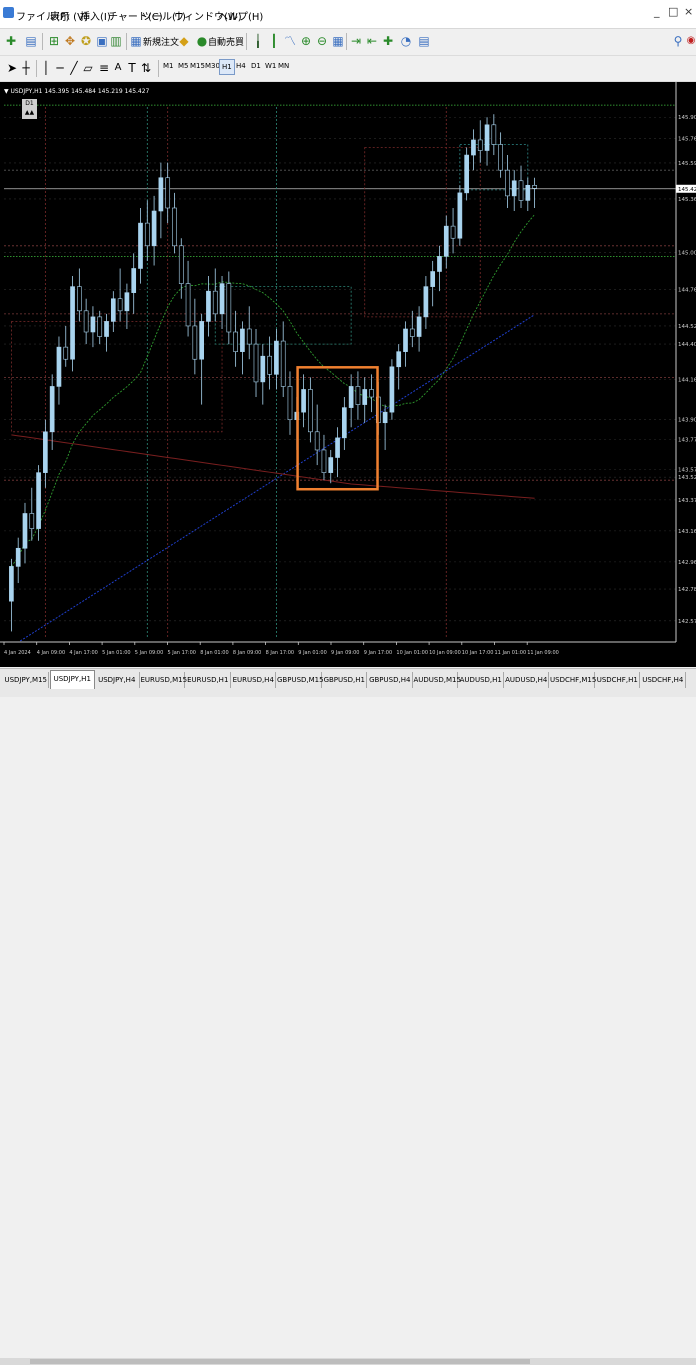 Image resolution: width=696 pixels, height=1365 pixels. What do you see at coordinates (146, 68) in the screenshot?
I see `arrows-icon: ⇅` at bounding box center [146, 68].